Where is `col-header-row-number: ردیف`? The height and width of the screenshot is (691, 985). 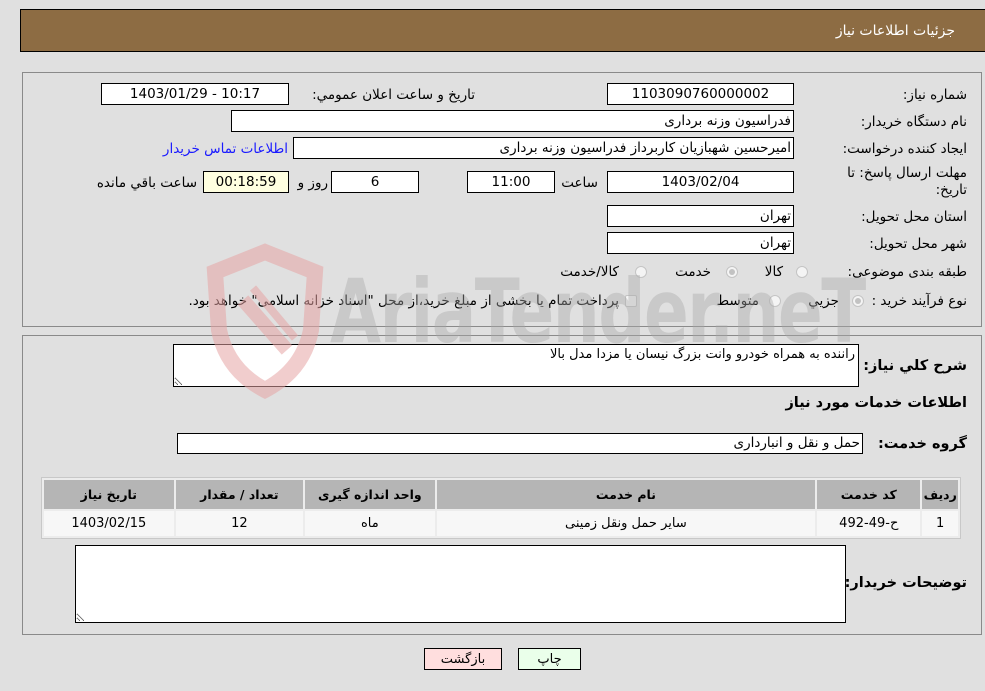 col-header-row-number: ردیف is located at coordinates (940, 494).